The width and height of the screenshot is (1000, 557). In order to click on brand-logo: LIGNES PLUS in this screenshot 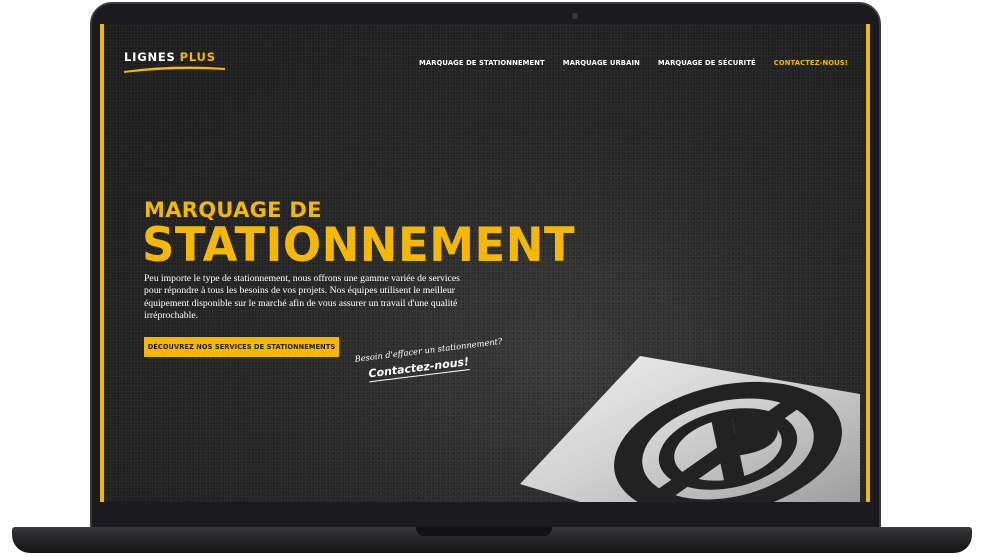, I will do `click(179, 65)`.